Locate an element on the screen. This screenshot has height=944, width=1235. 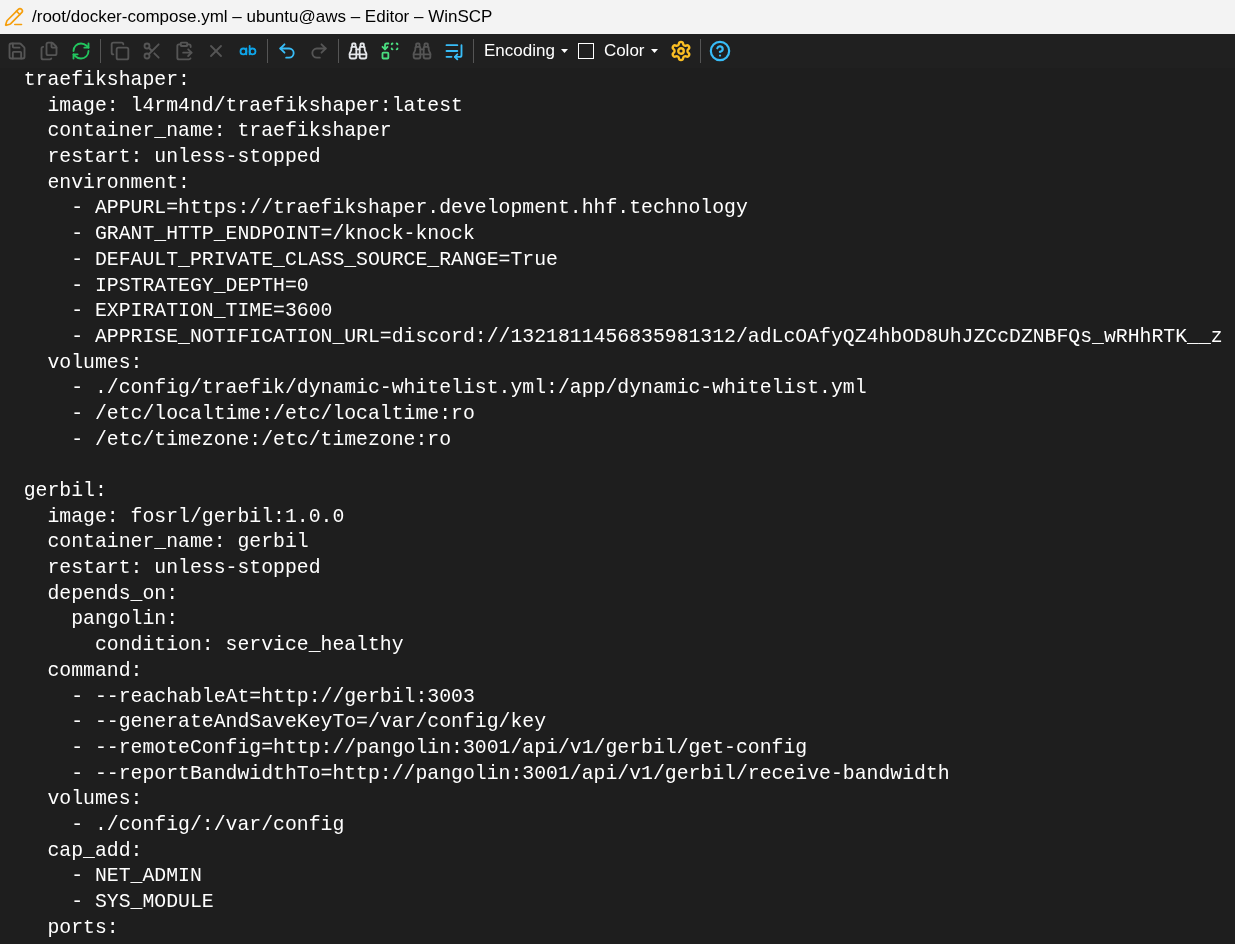
help-icon is located at coordinates (719, 51).